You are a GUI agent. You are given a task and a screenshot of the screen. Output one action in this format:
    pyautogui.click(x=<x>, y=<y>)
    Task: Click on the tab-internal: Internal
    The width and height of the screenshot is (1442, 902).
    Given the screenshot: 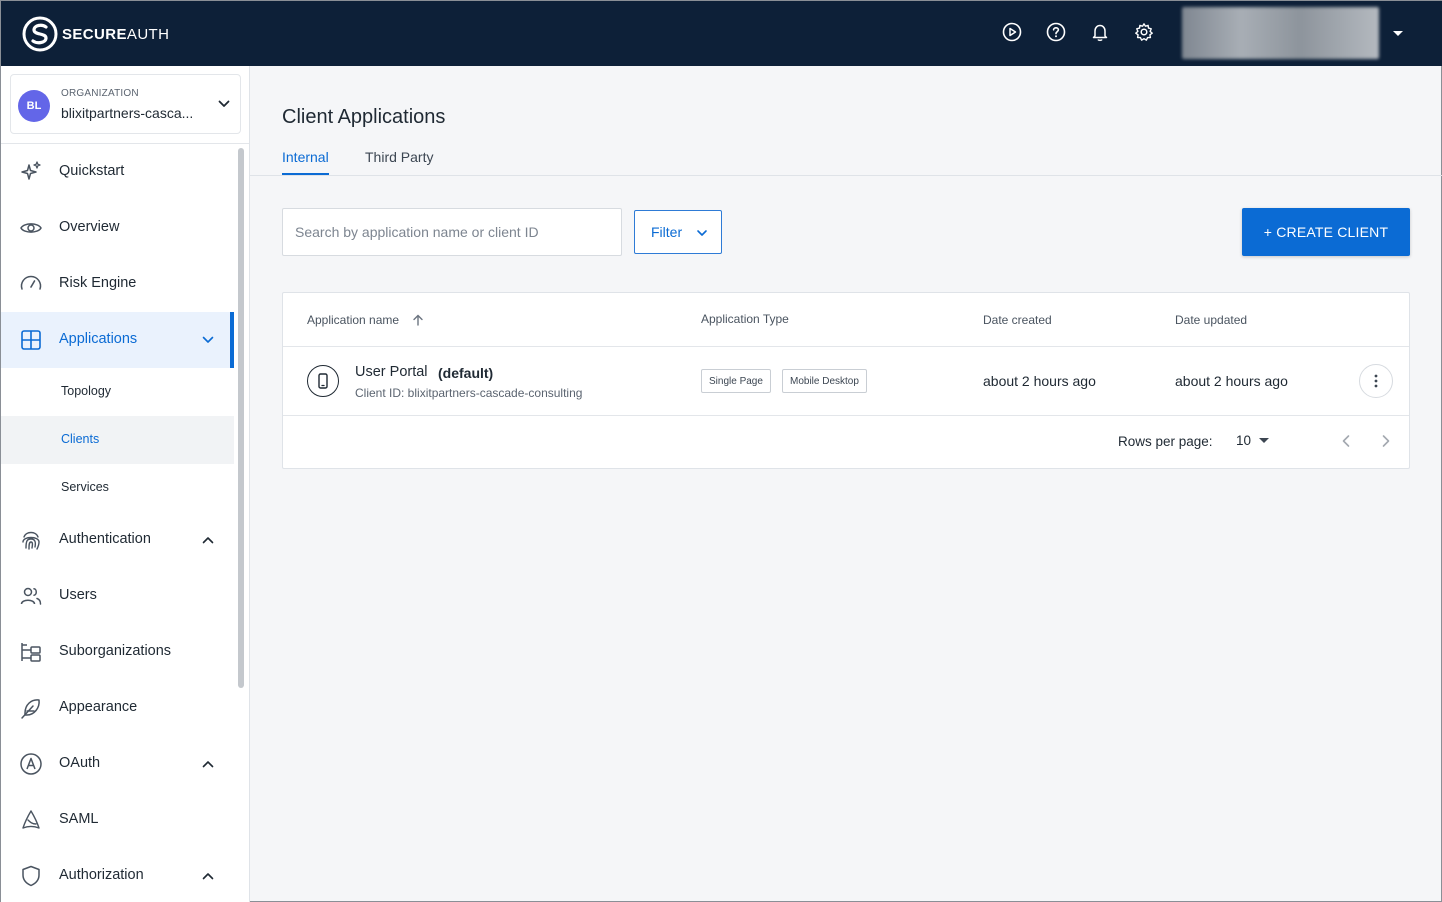 What is the action you would take?
    pyautogui.click(x=305, y=162)
    